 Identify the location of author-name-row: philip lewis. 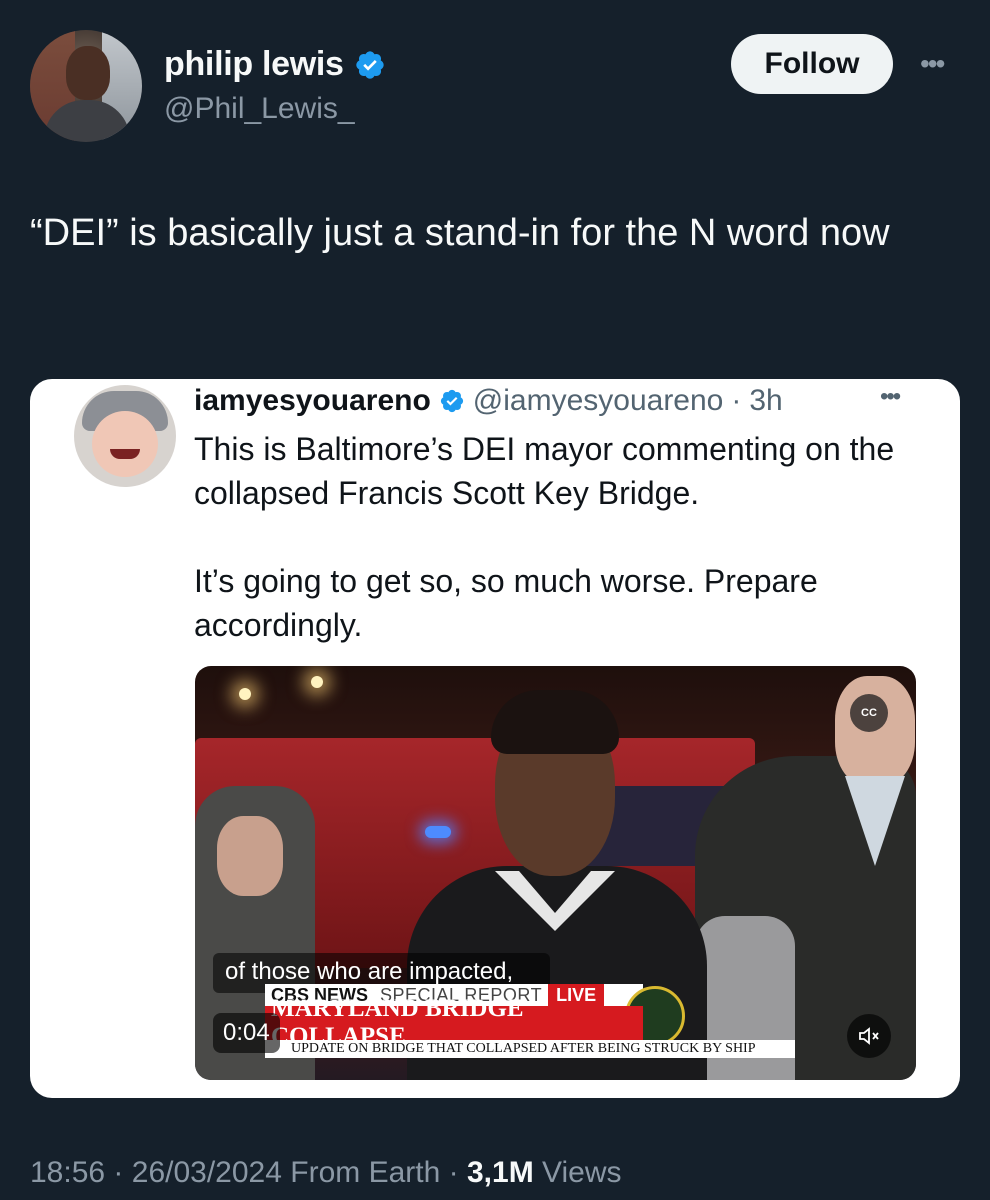
(275, 64).